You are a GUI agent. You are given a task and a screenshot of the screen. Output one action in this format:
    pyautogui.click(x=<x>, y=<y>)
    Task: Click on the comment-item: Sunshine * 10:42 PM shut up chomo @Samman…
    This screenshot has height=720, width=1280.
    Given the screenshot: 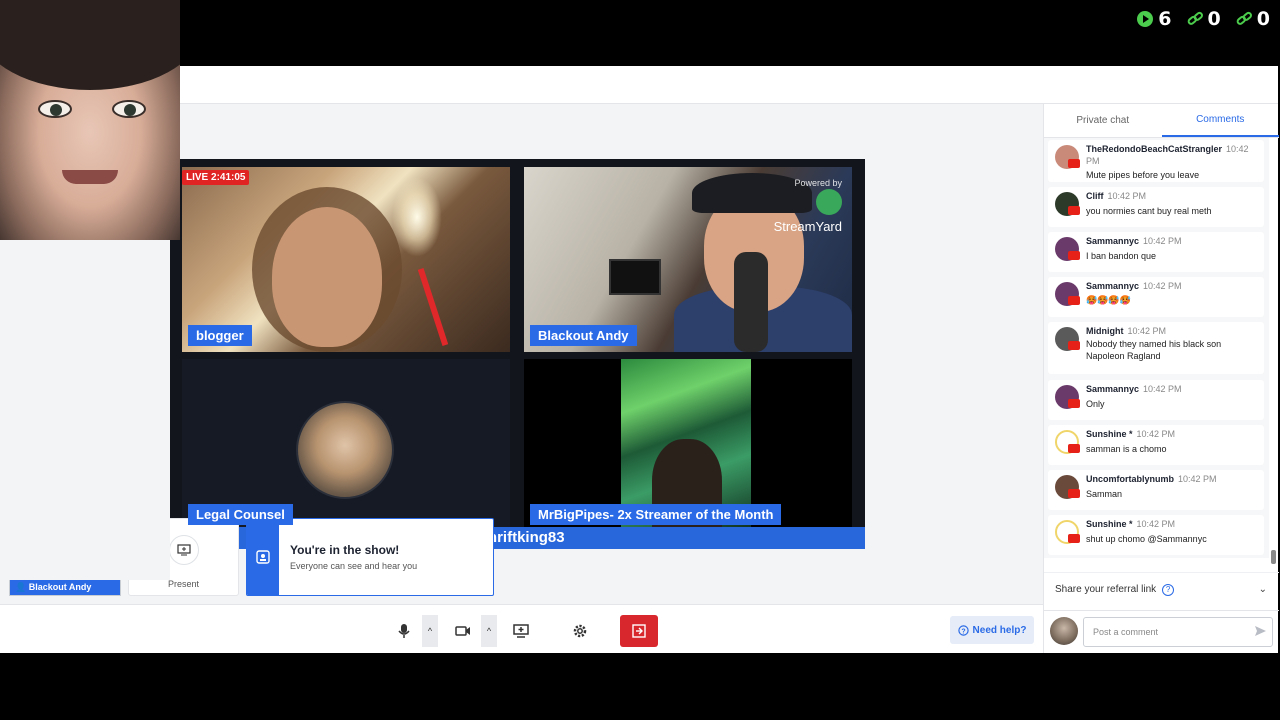 What is the action you would take?
    pyautogui.click(x=1156, y=535)
    